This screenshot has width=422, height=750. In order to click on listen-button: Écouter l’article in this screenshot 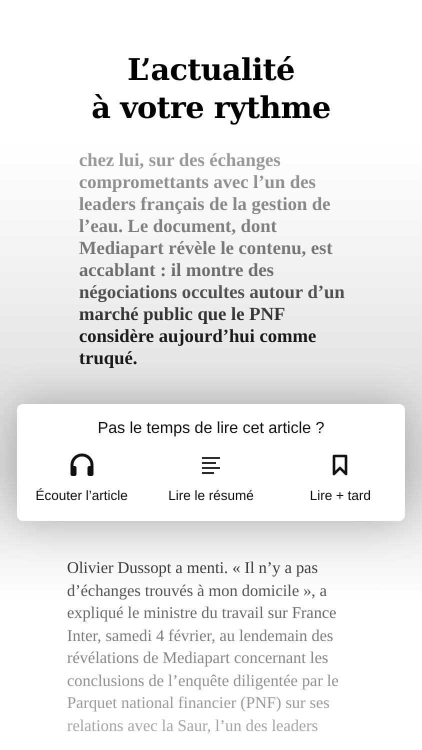, I will do `click(81, 477)`.